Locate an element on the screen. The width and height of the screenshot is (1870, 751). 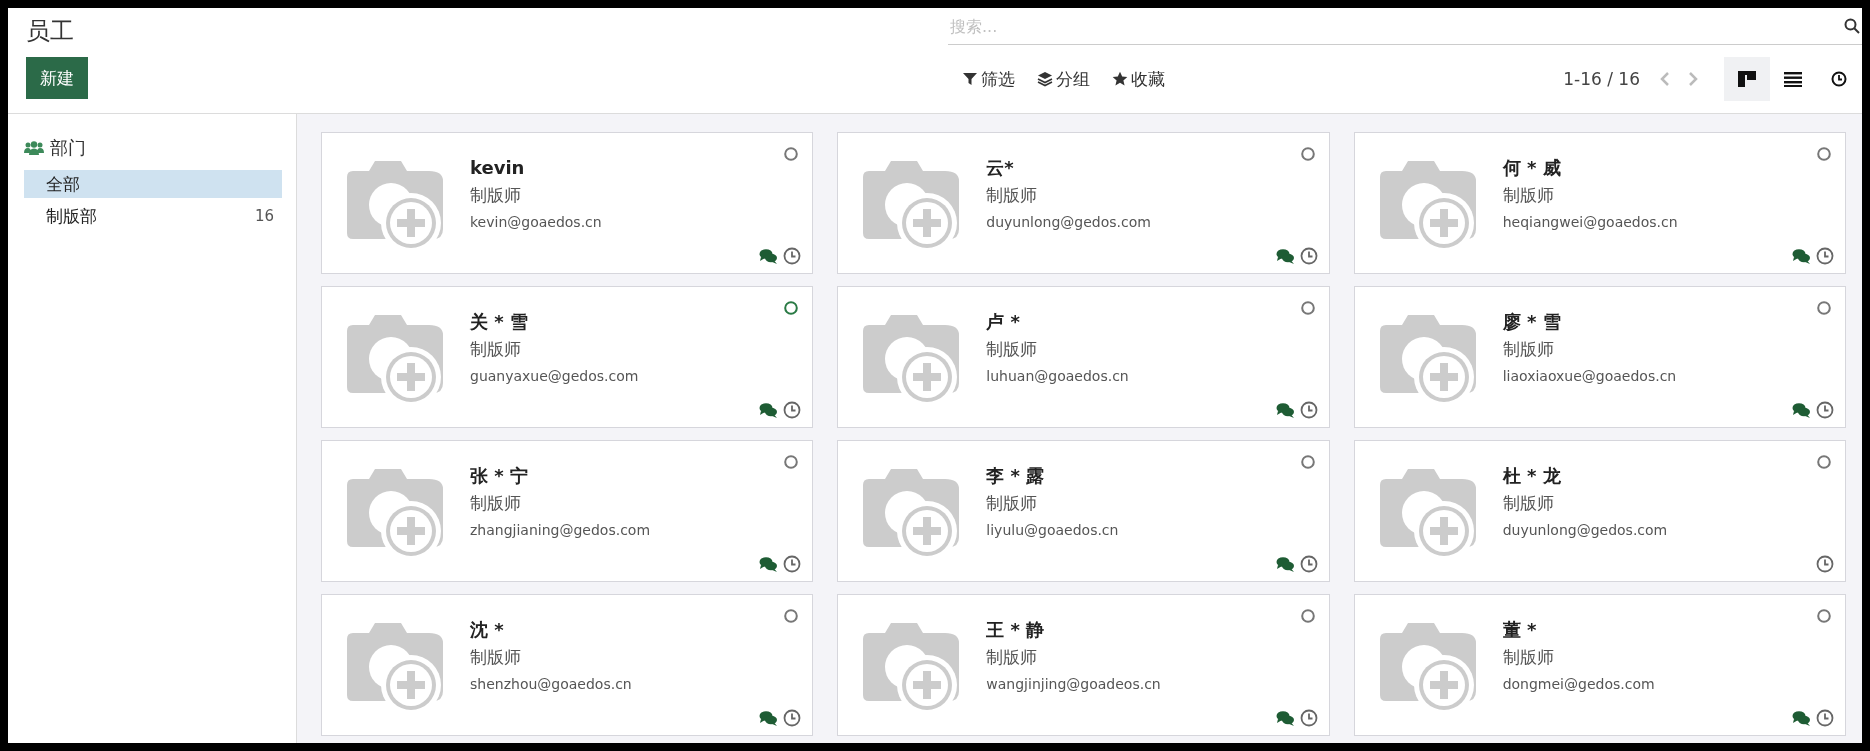
clock-view-icon is located at coordinates (1839, 79).